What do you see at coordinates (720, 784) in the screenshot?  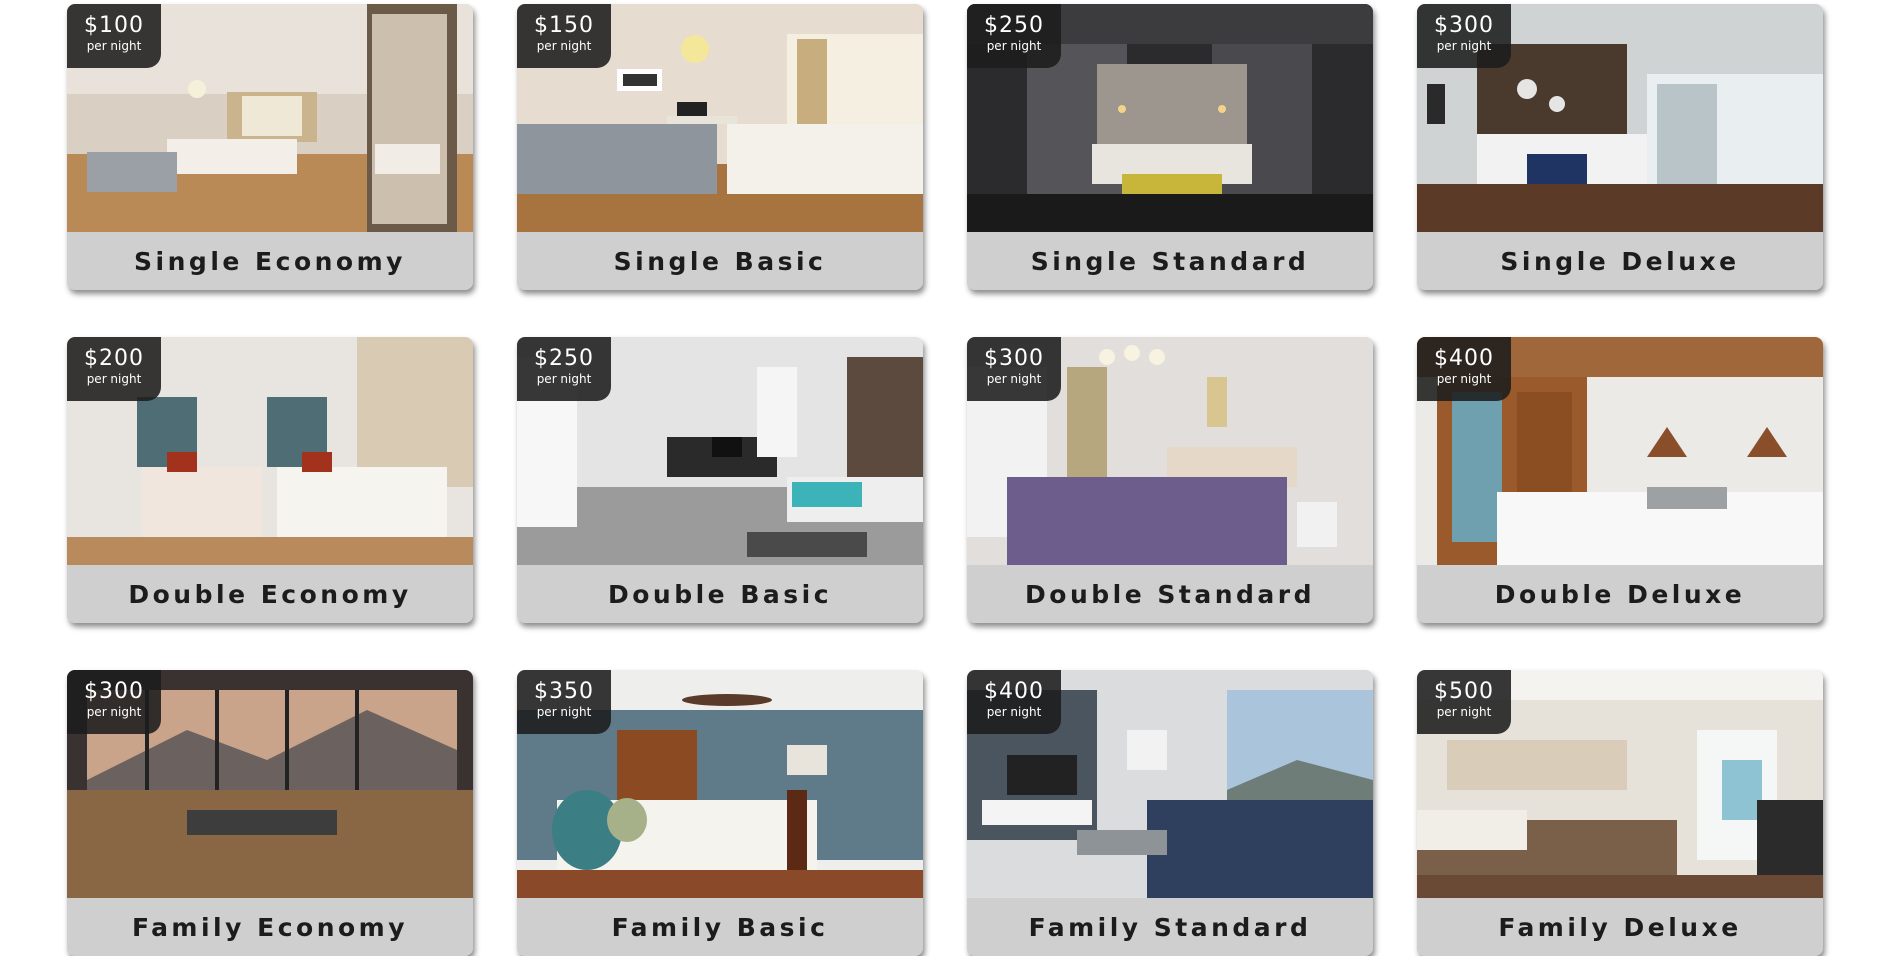 I see `room-photo: $350 per night` at bounding box center [720, 784].